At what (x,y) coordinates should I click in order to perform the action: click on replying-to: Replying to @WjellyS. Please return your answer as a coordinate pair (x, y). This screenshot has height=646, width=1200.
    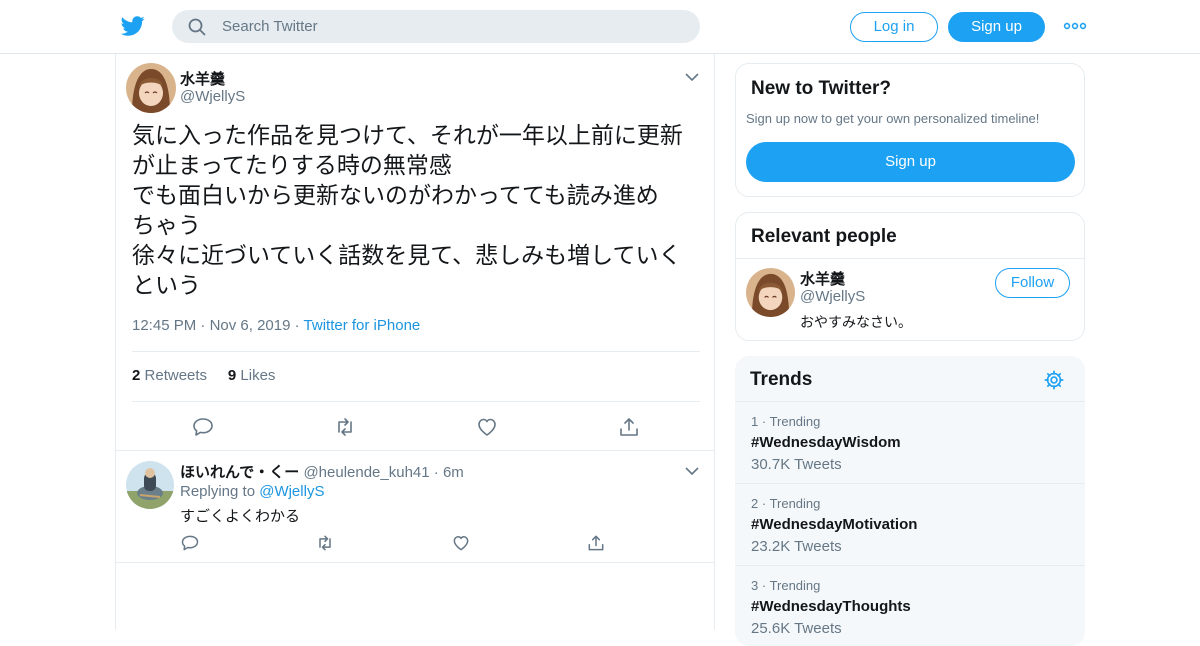
    Looking at the image, I should click on (252, 491).